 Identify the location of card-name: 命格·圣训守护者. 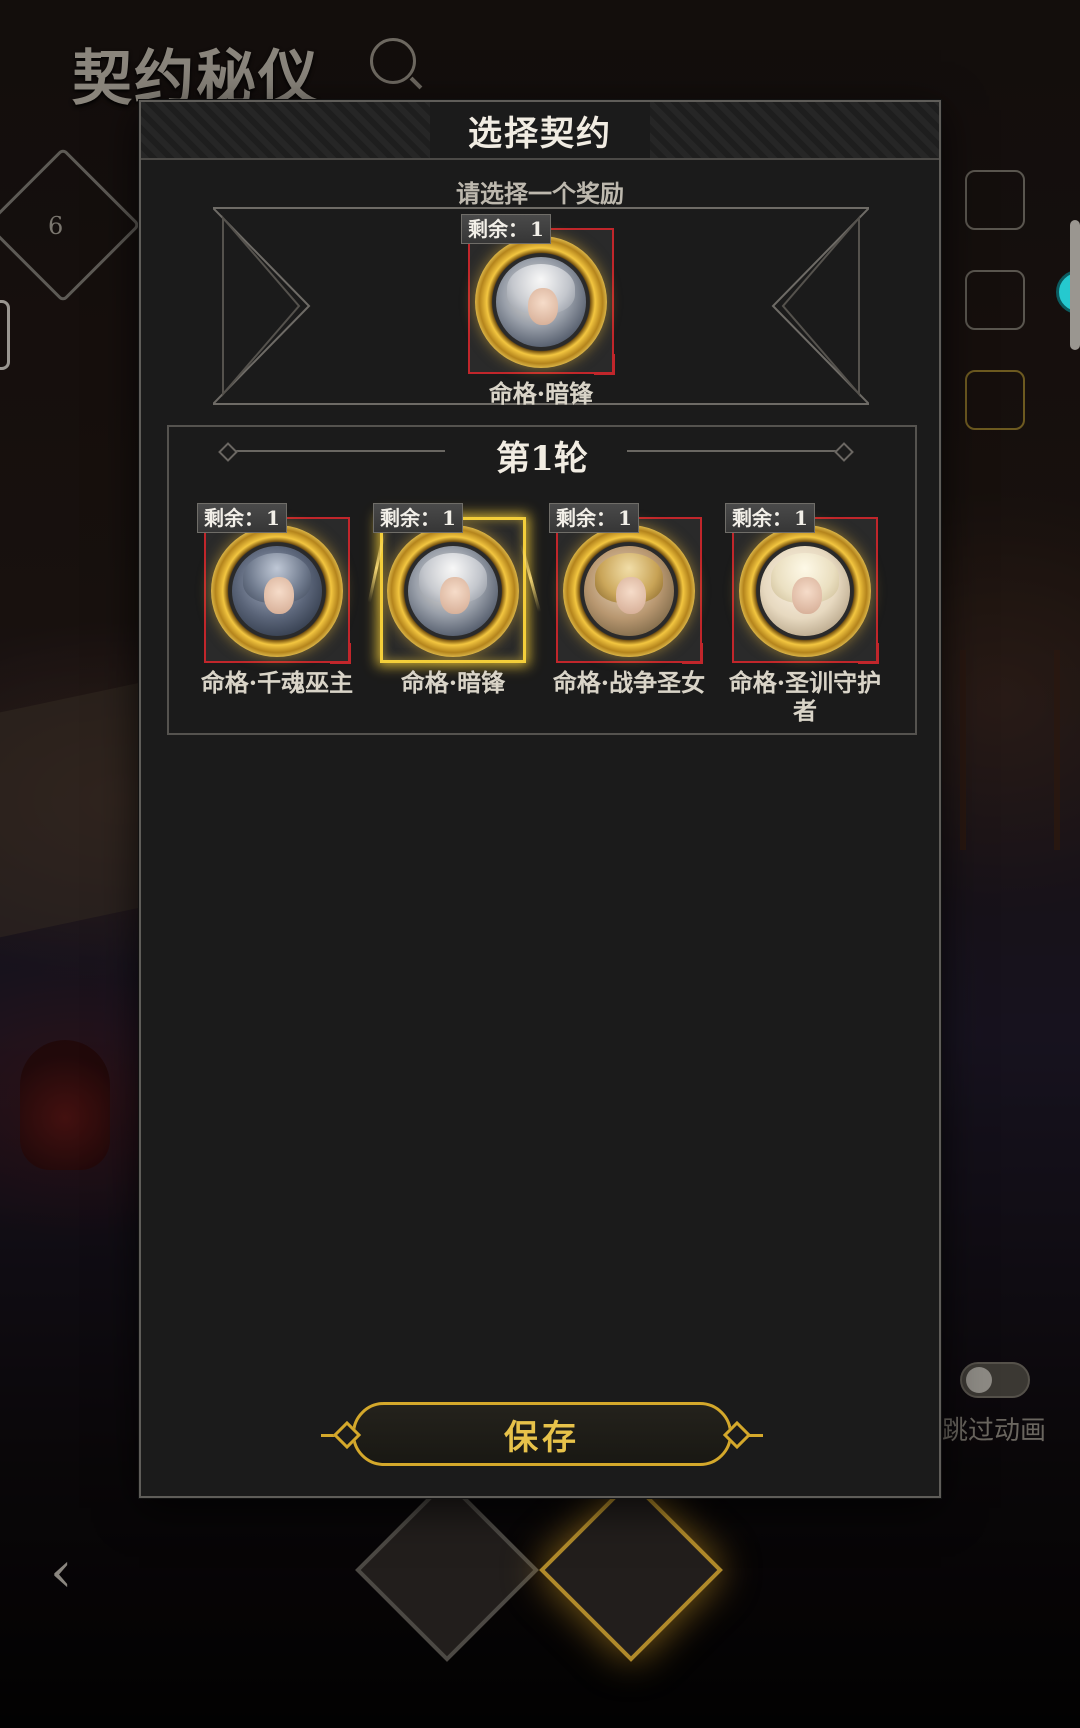
(805, 696).